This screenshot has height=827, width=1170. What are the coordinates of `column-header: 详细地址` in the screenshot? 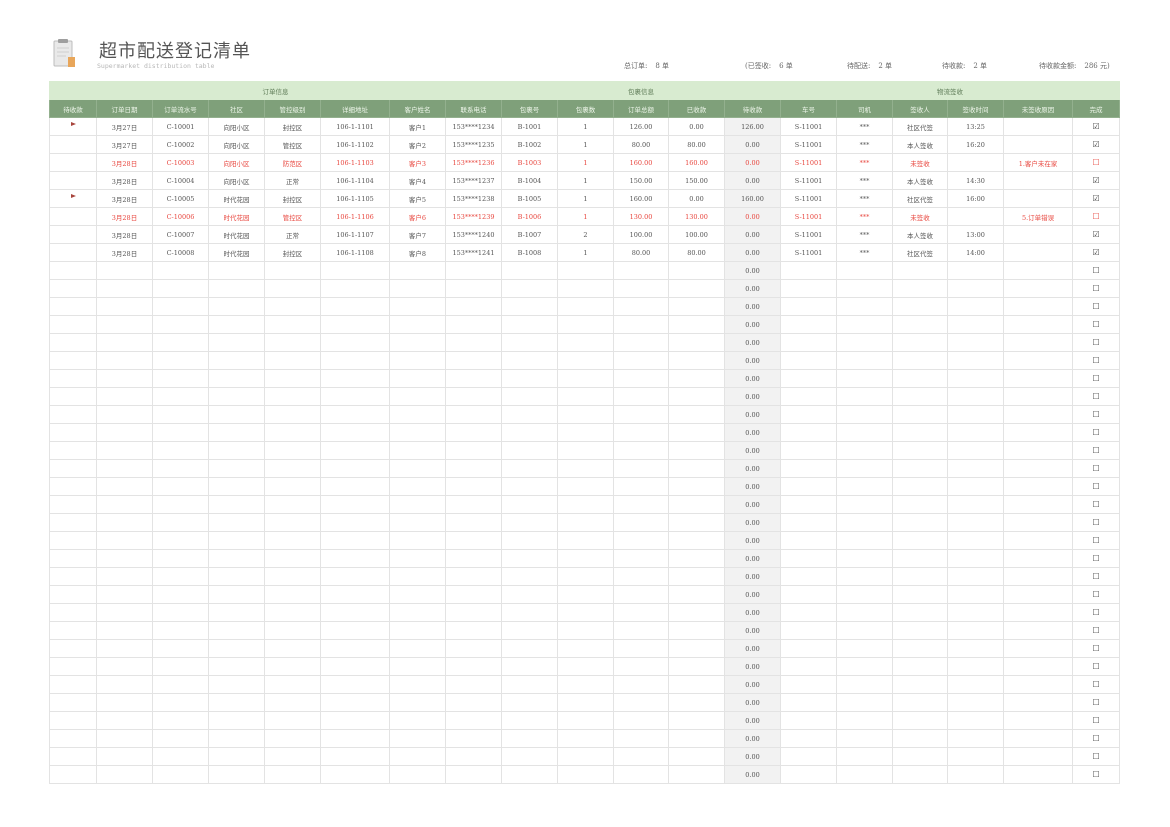 It's located at (355, 108).